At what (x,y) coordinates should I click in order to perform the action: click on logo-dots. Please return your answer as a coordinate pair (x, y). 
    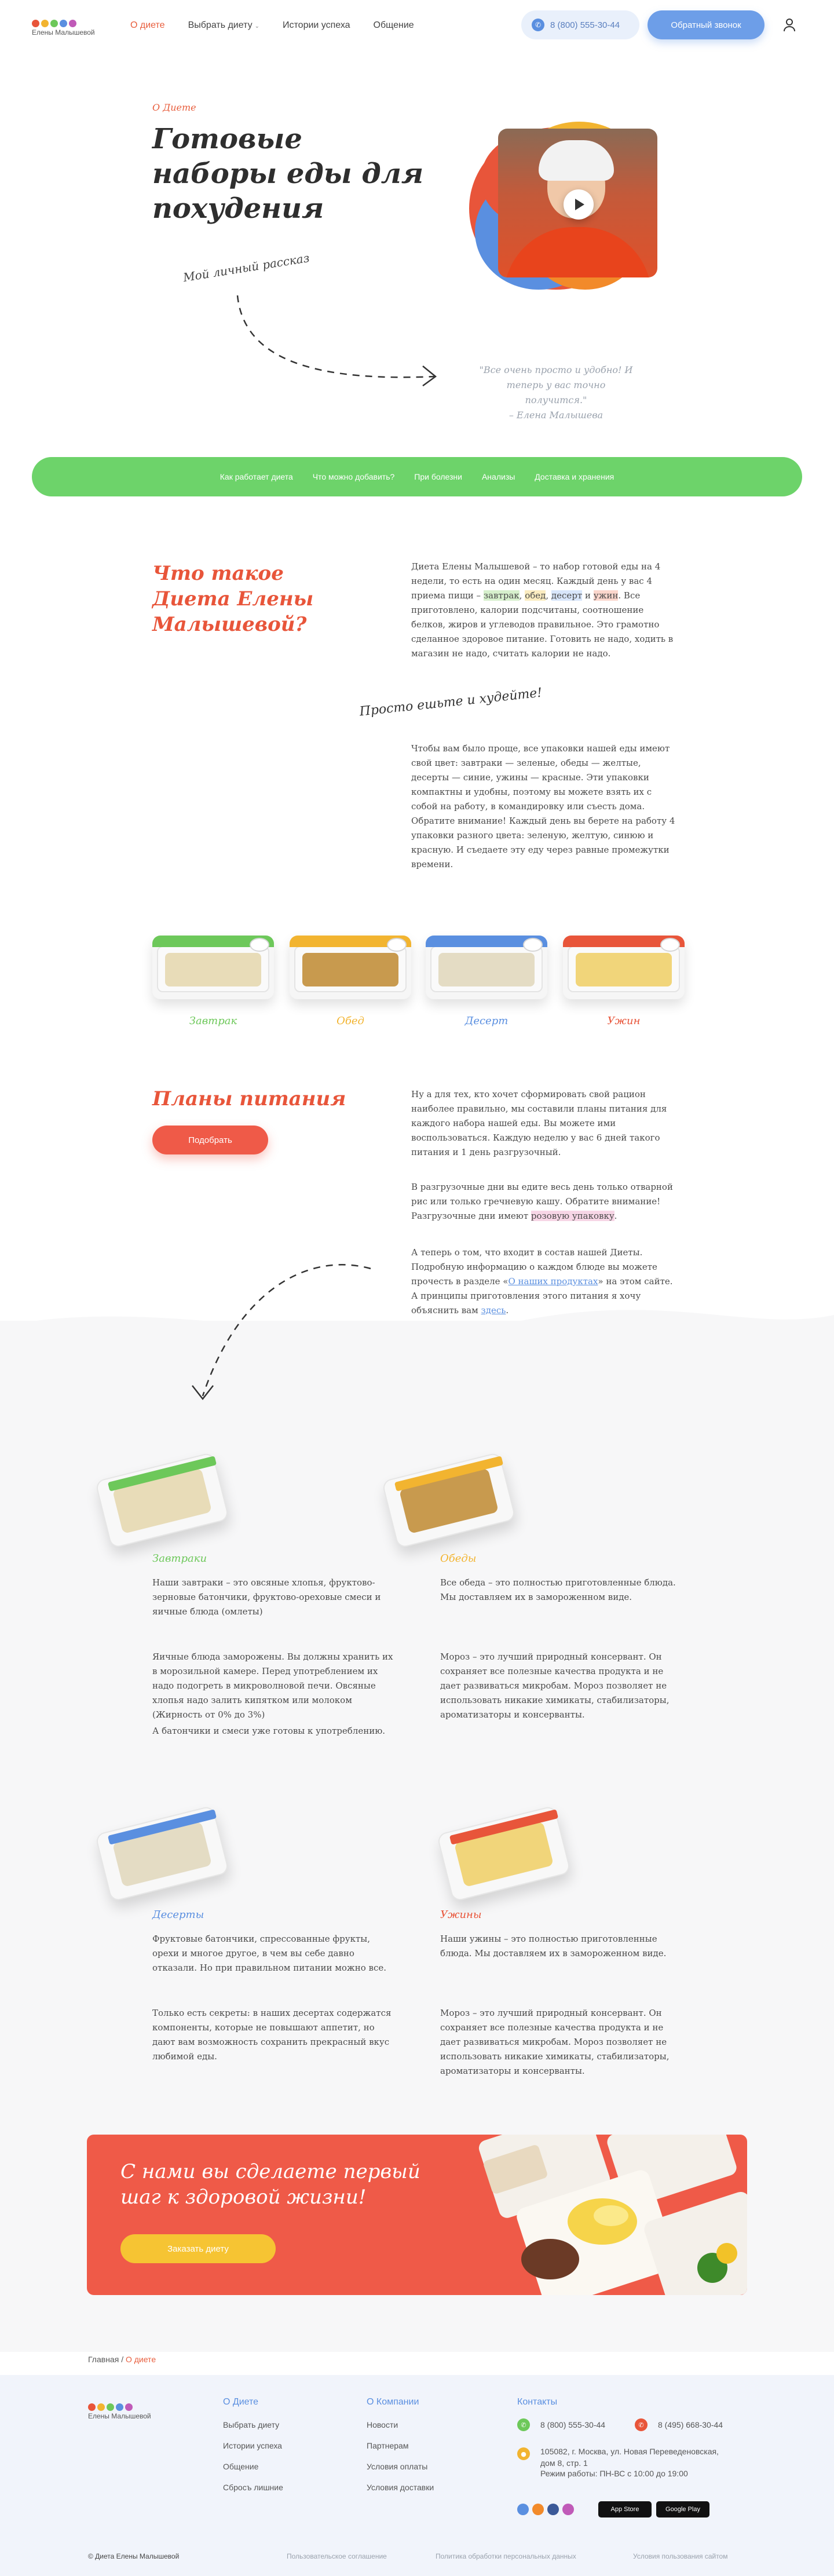
    Looking at the image, I should click on (54, 21).